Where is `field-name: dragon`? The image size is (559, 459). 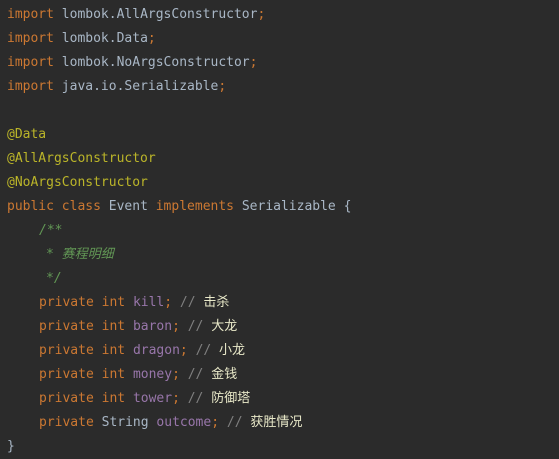 field-name: dragon is located at coordinates (156, 350).